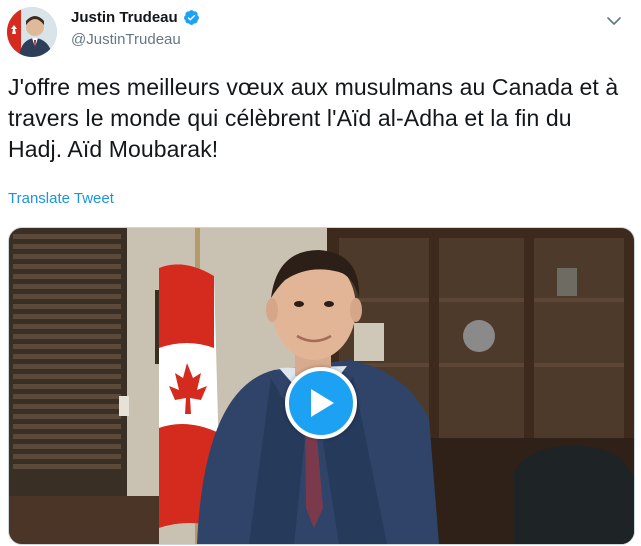 This screenshot has height=546, width=641. I want to click on more-options-button, so click(614, 21).